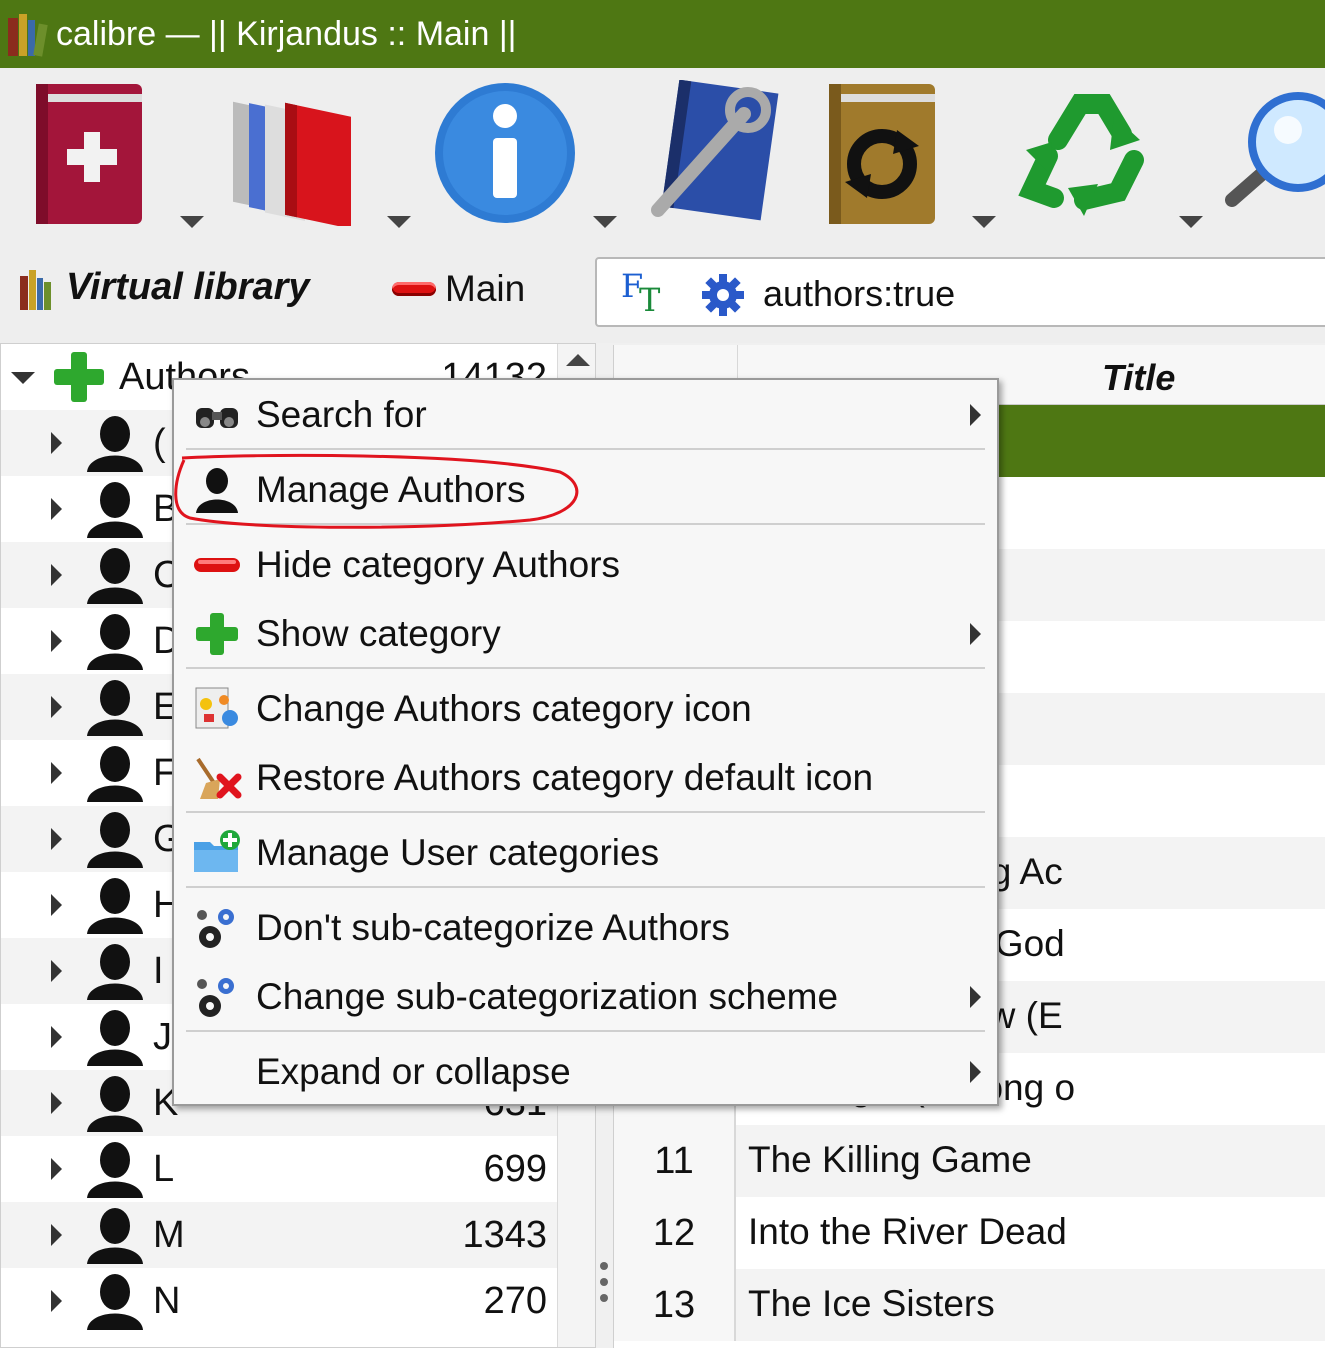 This screenshot has height=1348, width=1325. I want to click on book-title: Into the River Dead, so click(907, 1231).